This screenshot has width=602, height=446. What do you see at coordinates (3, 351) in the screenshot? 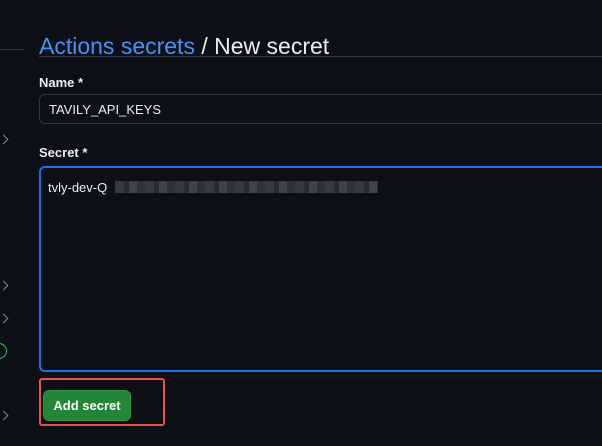
I see `check-circle-icon` at bounding box center [3, 351].